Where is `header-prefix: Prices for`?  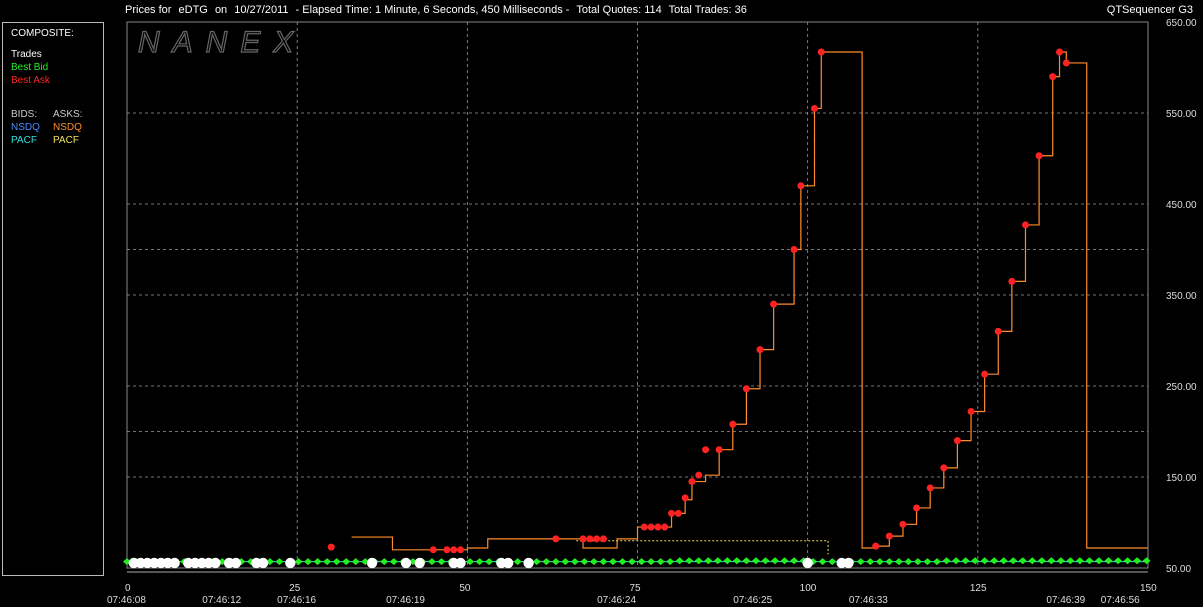
header-prefix: Prices for is located at coordinates (148, 10).